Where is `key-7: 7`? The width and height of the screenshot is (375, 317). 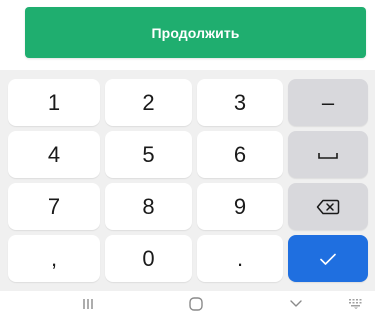 key-7: 7 is located at coordinates (54, 206).